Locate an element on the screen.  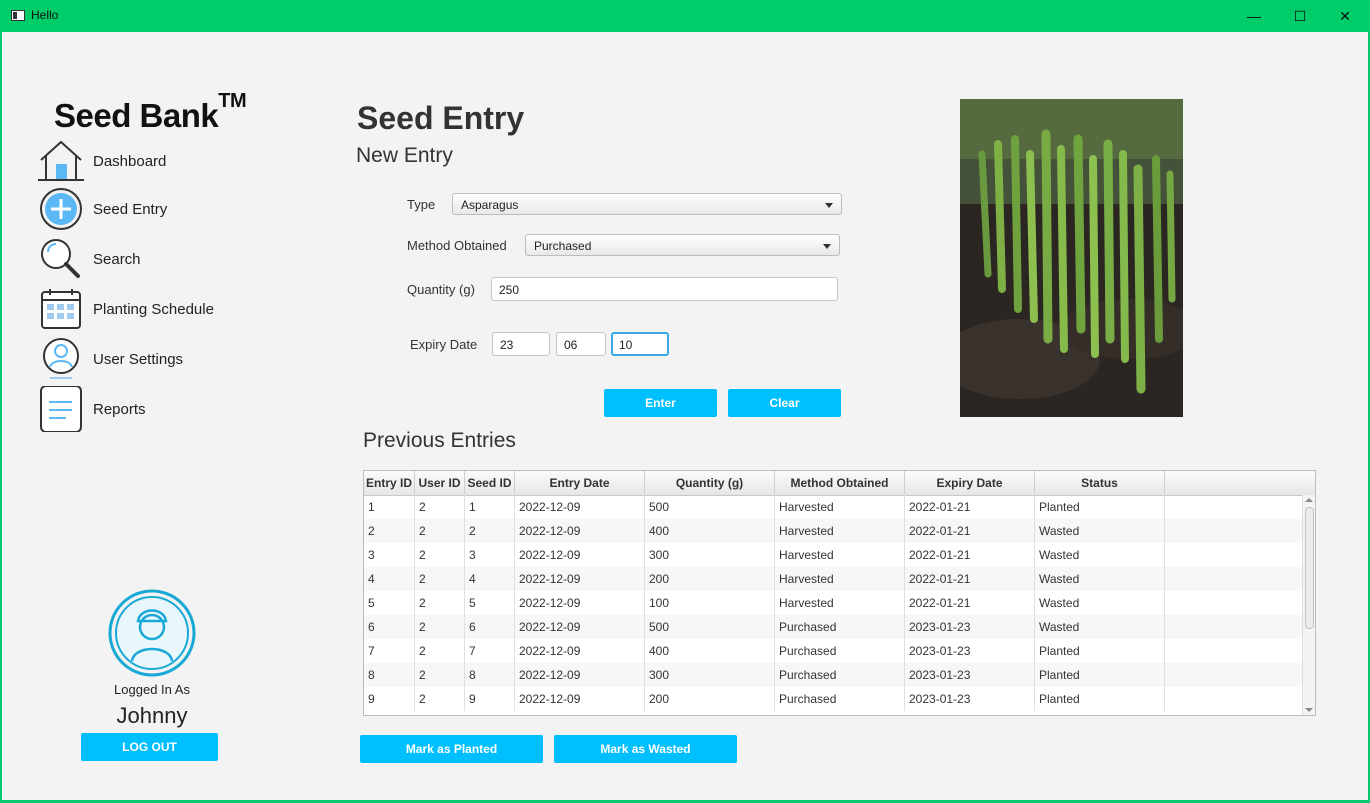
brand-trademark: TM is located at coordinates (232, 101).